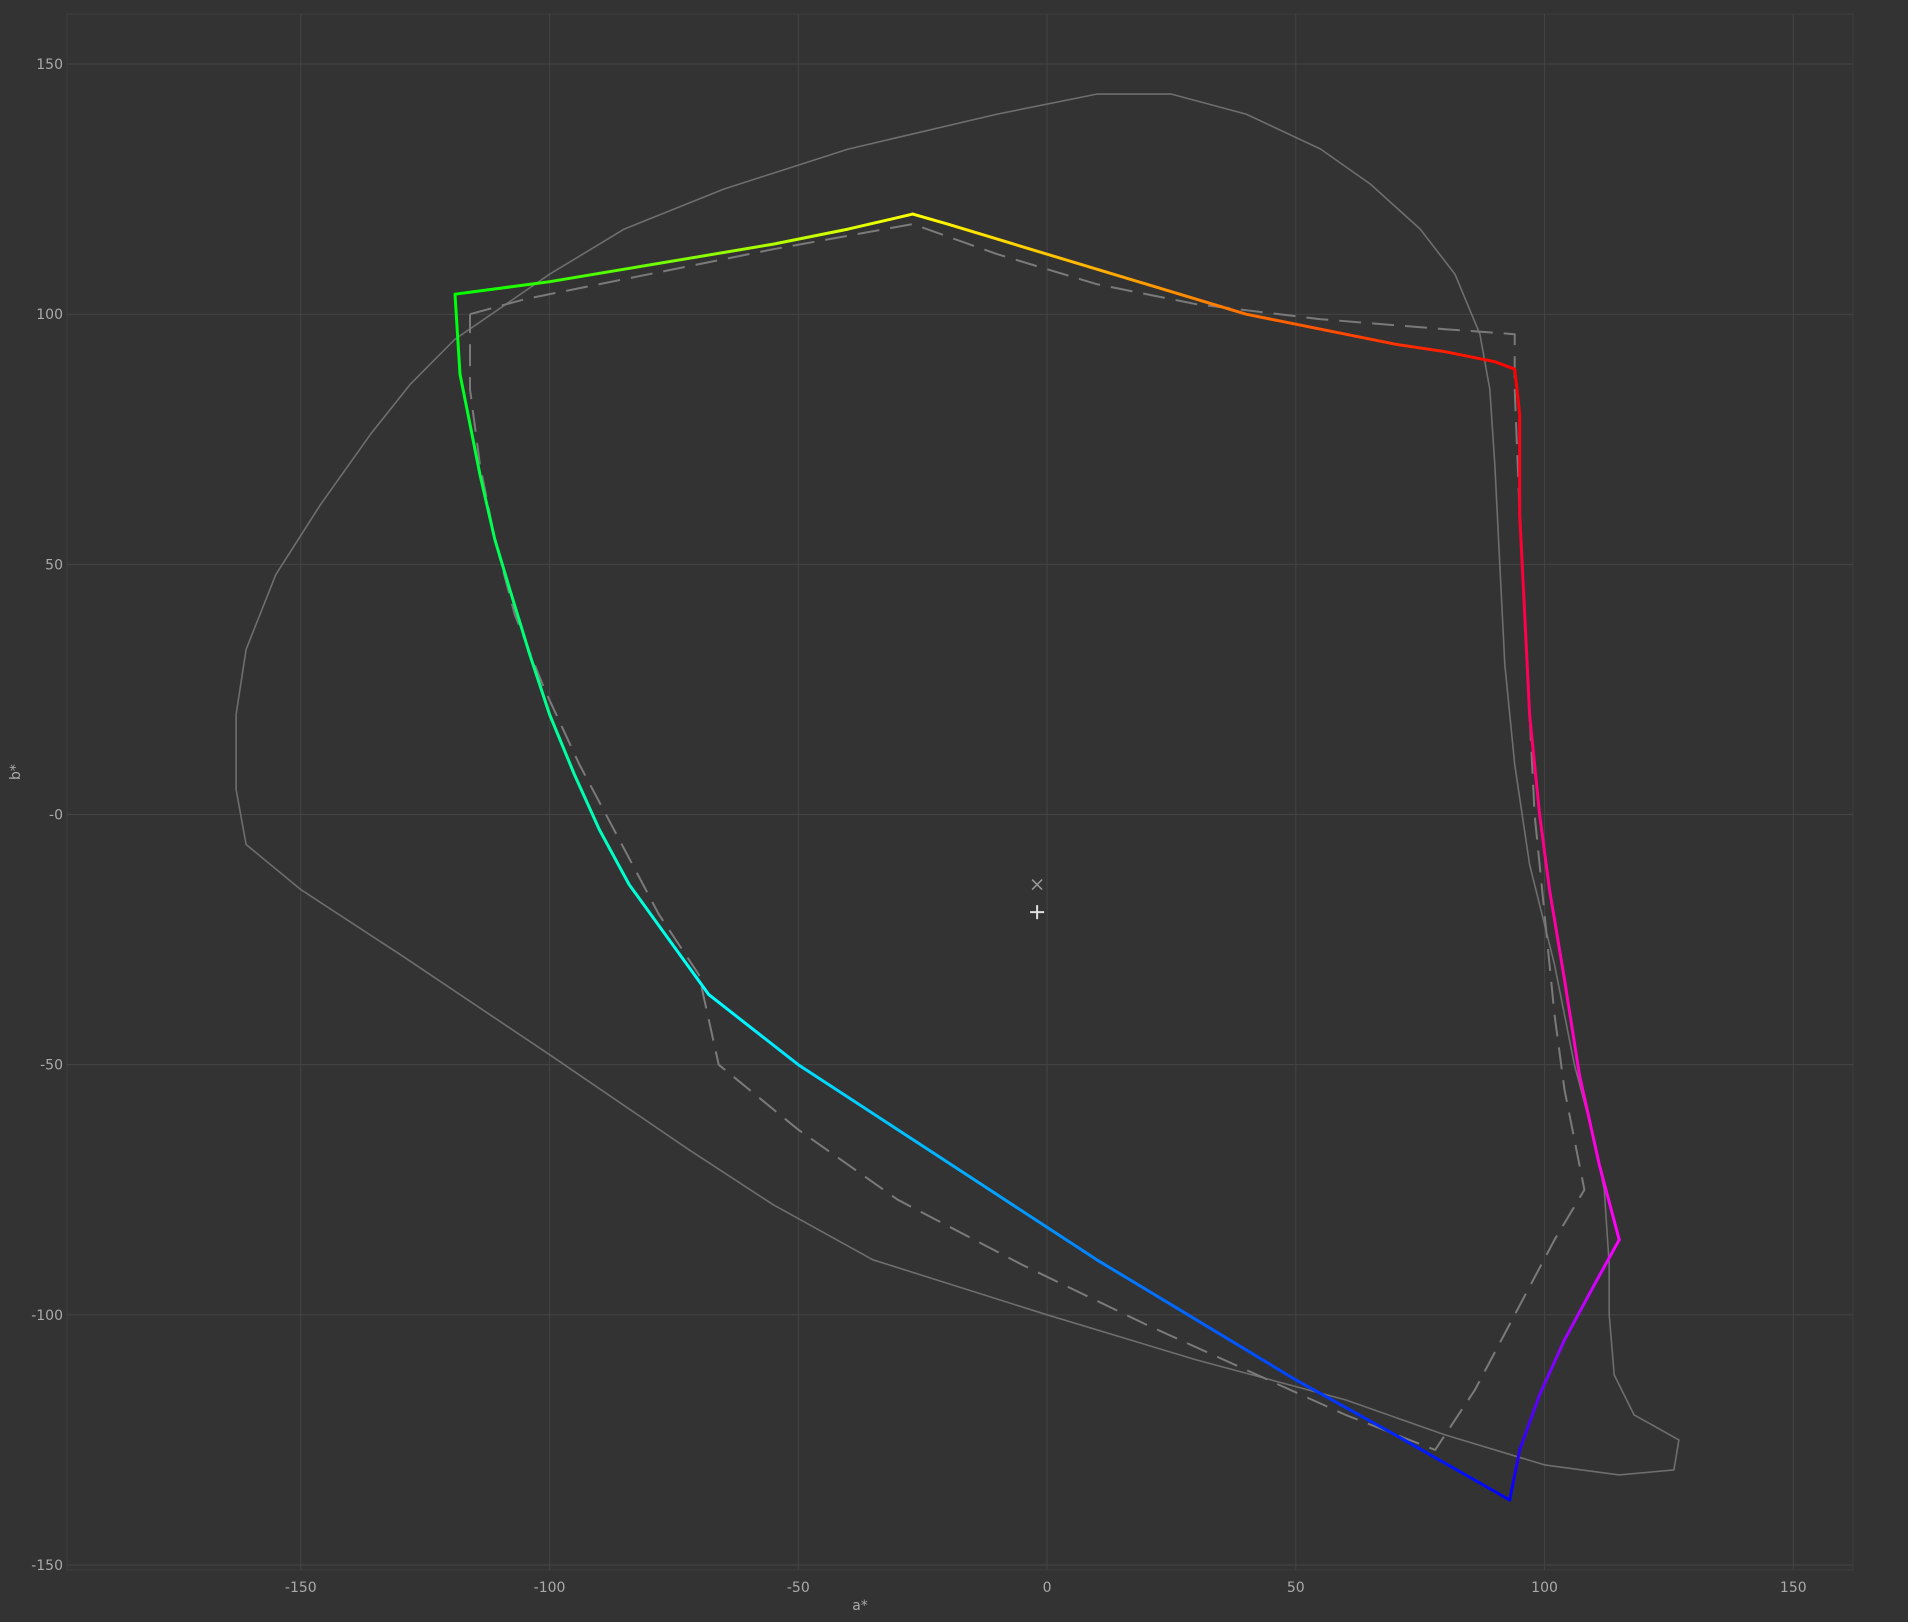 Image resolution: width=1908 pixels, height=1622 pixels. I want to click on y-tick-label: -150, so click(47, 1566).